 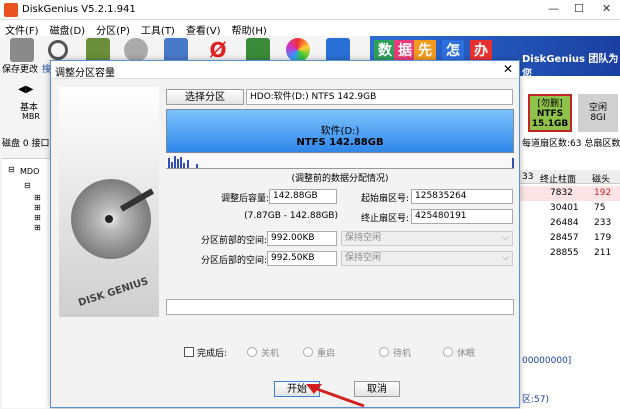 What do you see at coordinates (384, 199) in the screenshot?
I see `start-sector-label: 起始扇区号:` at bounding box center [384, 199].